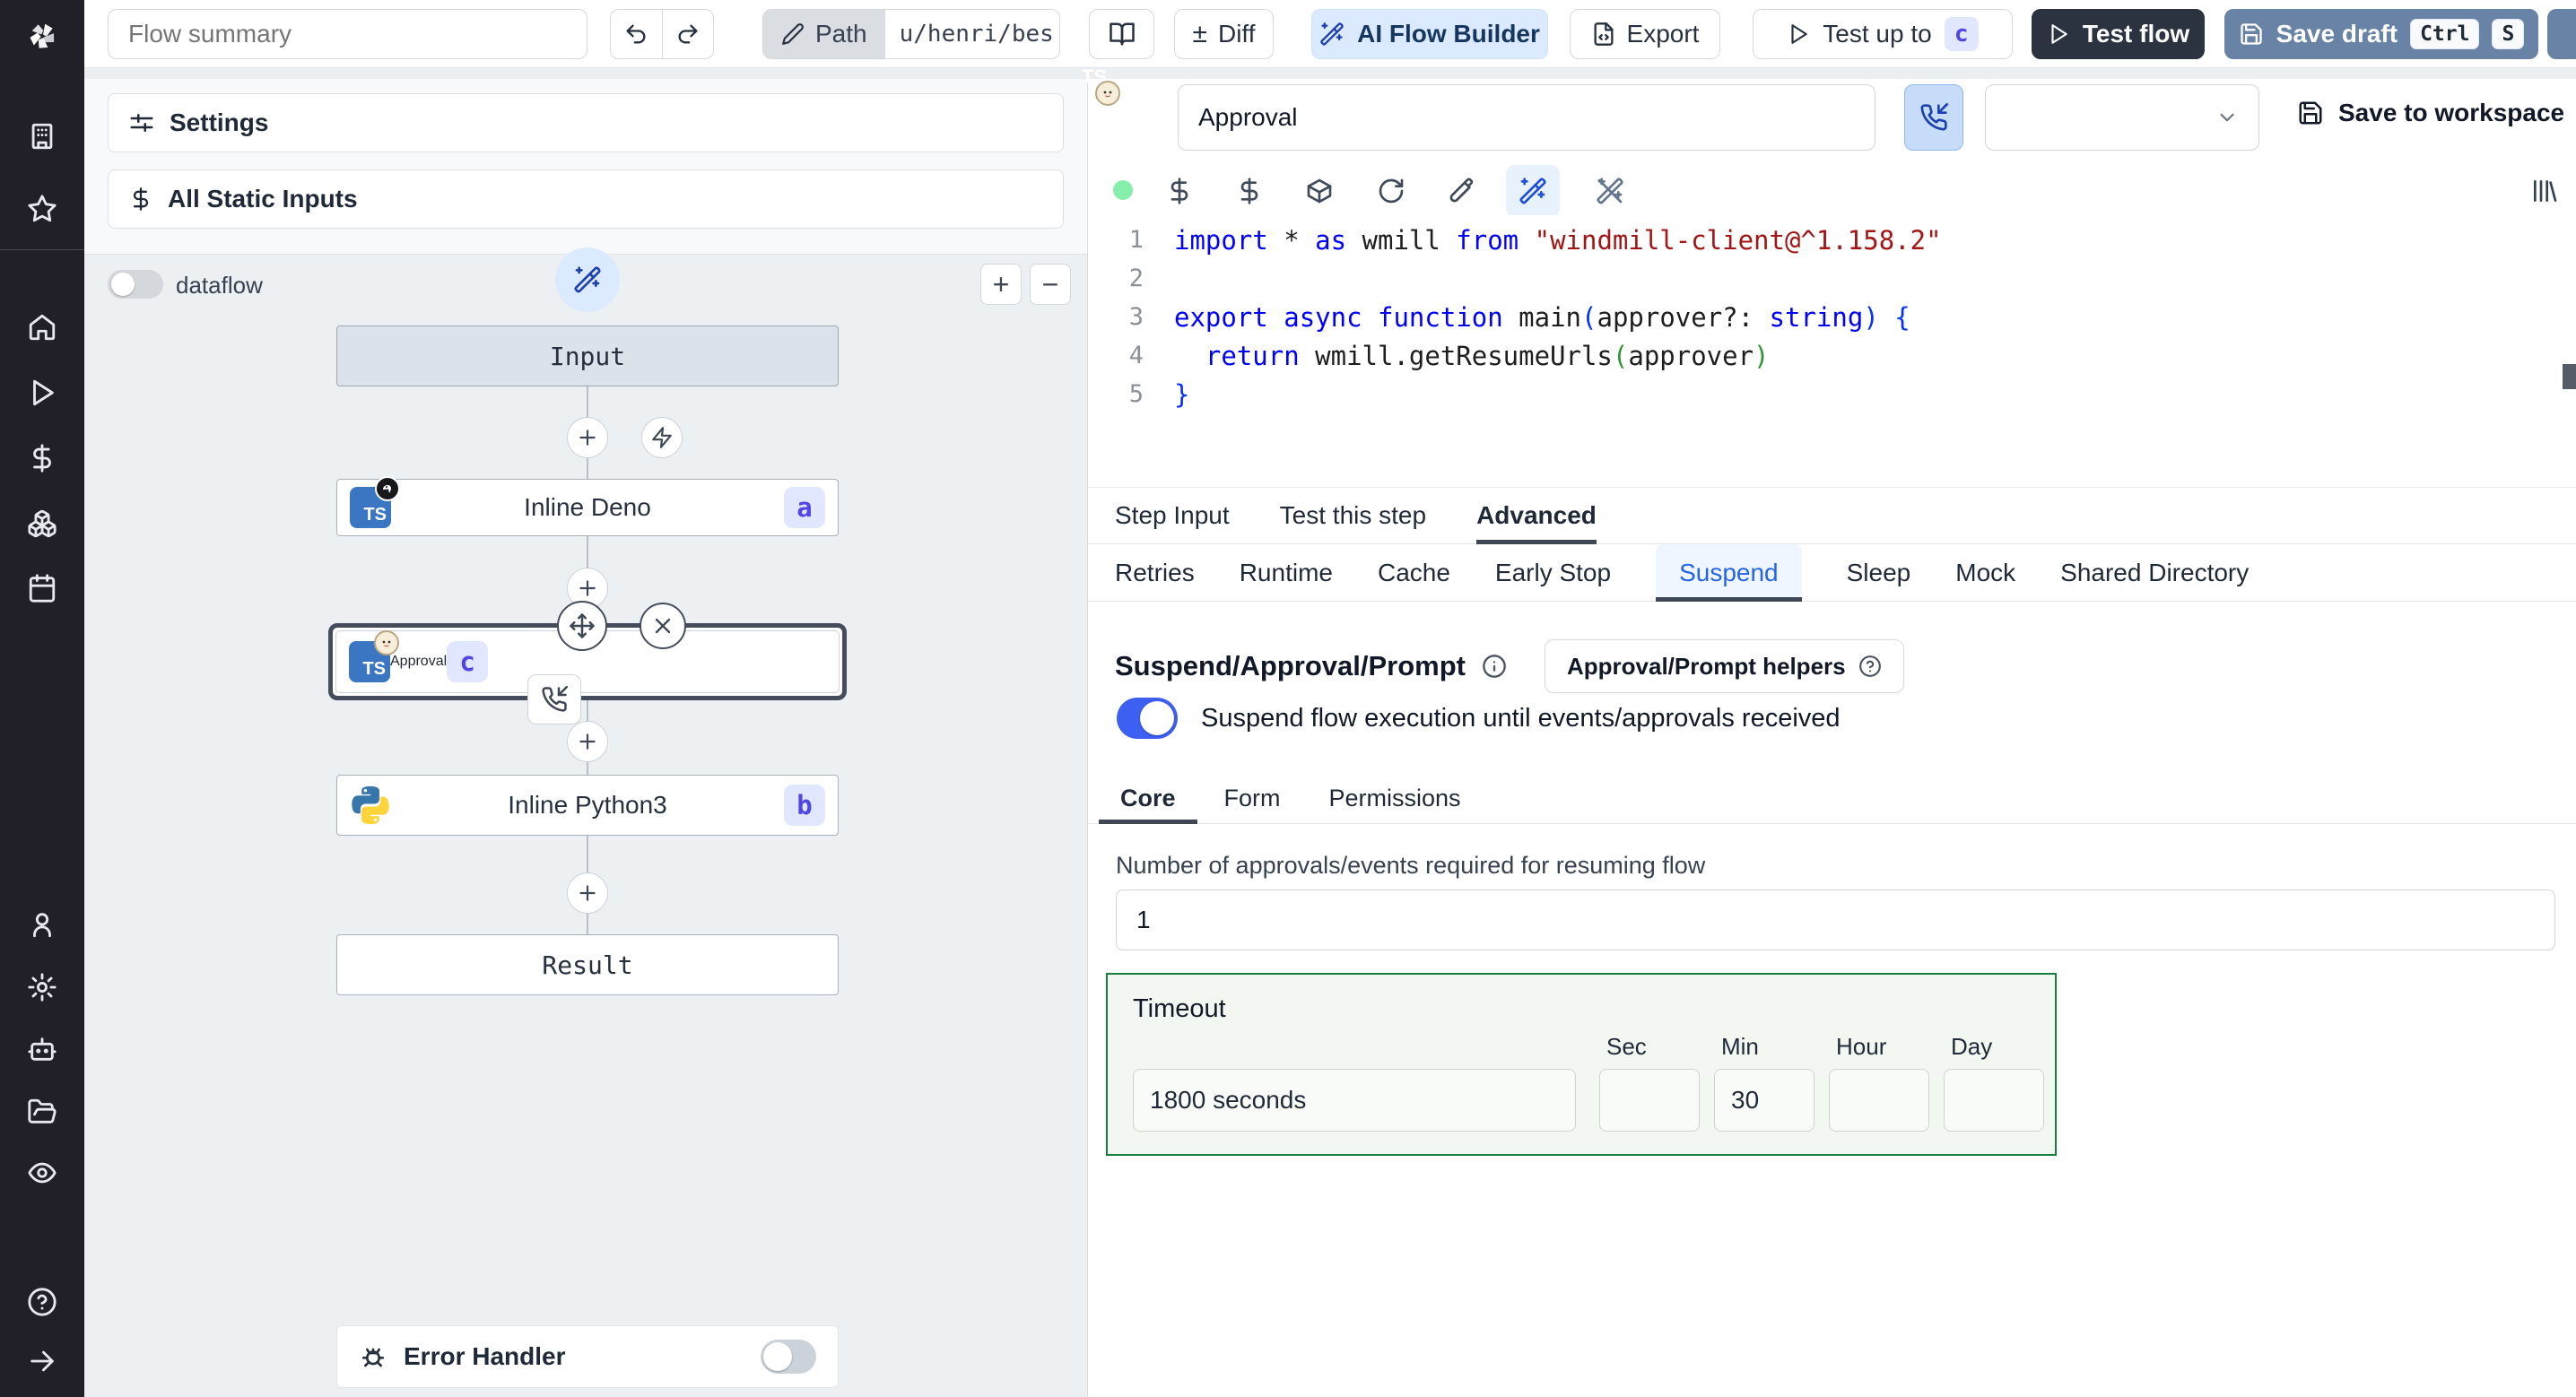  What do you see at coordinates (2118, 34) in the screenshot?
I see `test-flow-button: Test flow` at bounding box center [2118, 34].